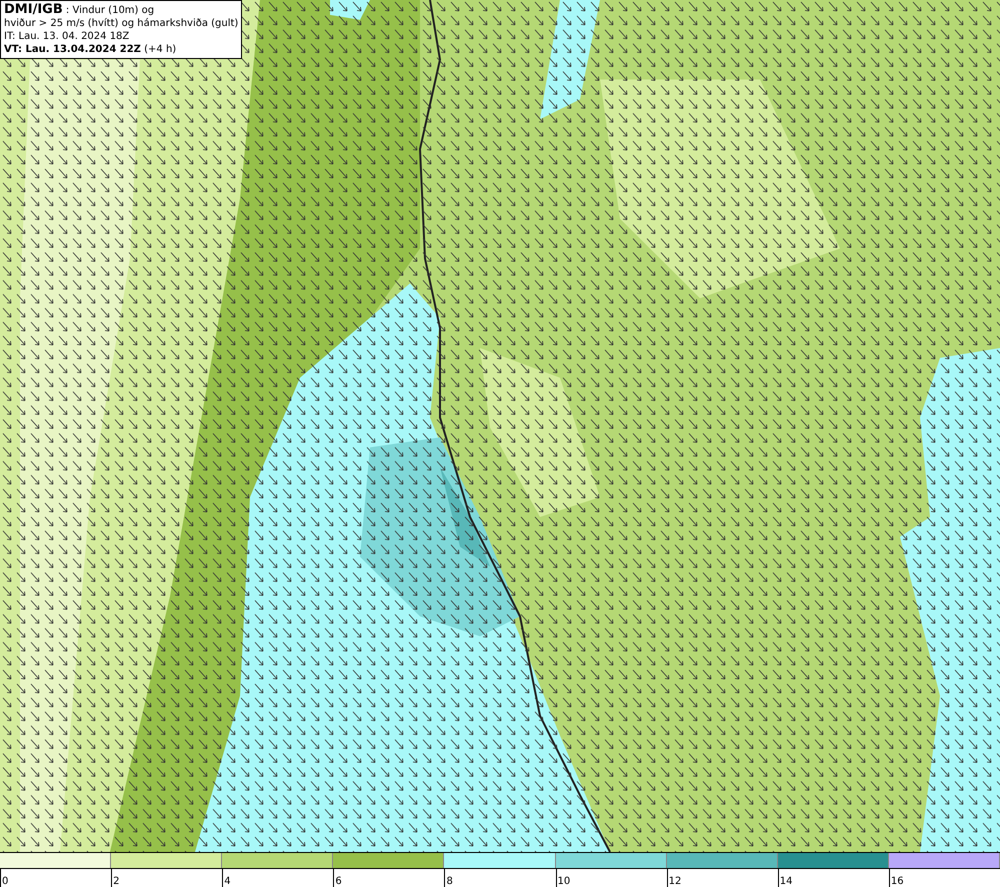 This screenshot has width=1000, height=887. What do you see at coordinates (449, 881) in the screenshot?
I see `legend-tick-label: 8` at bounding box center [449, 881].